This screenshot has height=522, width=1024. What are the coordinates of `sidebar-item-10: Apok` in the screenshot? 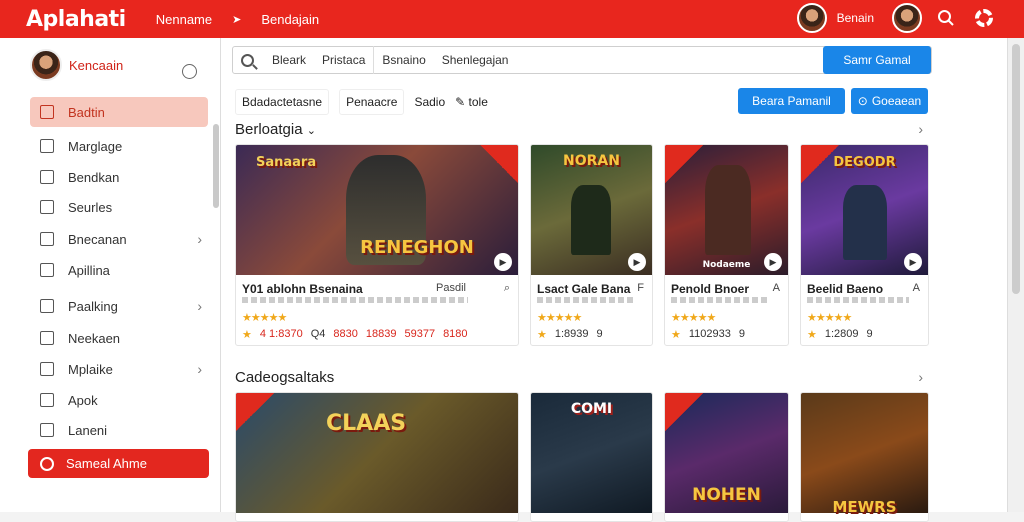 It's located at (119, 400).